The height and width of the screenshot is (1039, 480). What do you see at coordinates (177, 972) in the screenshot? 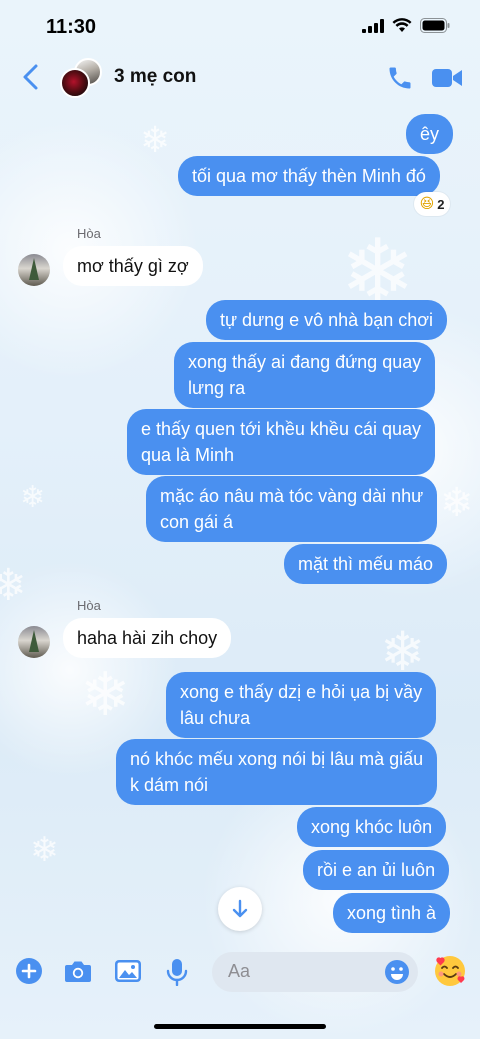
I see `mic-icon` at bounding box center [177, 972].